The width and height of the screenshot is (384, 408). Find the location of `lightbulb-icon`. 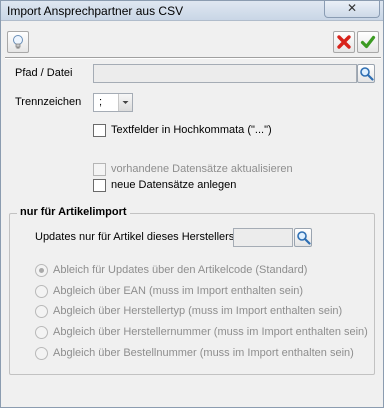

lightbulb-icon is located at coordinates (18, 42).